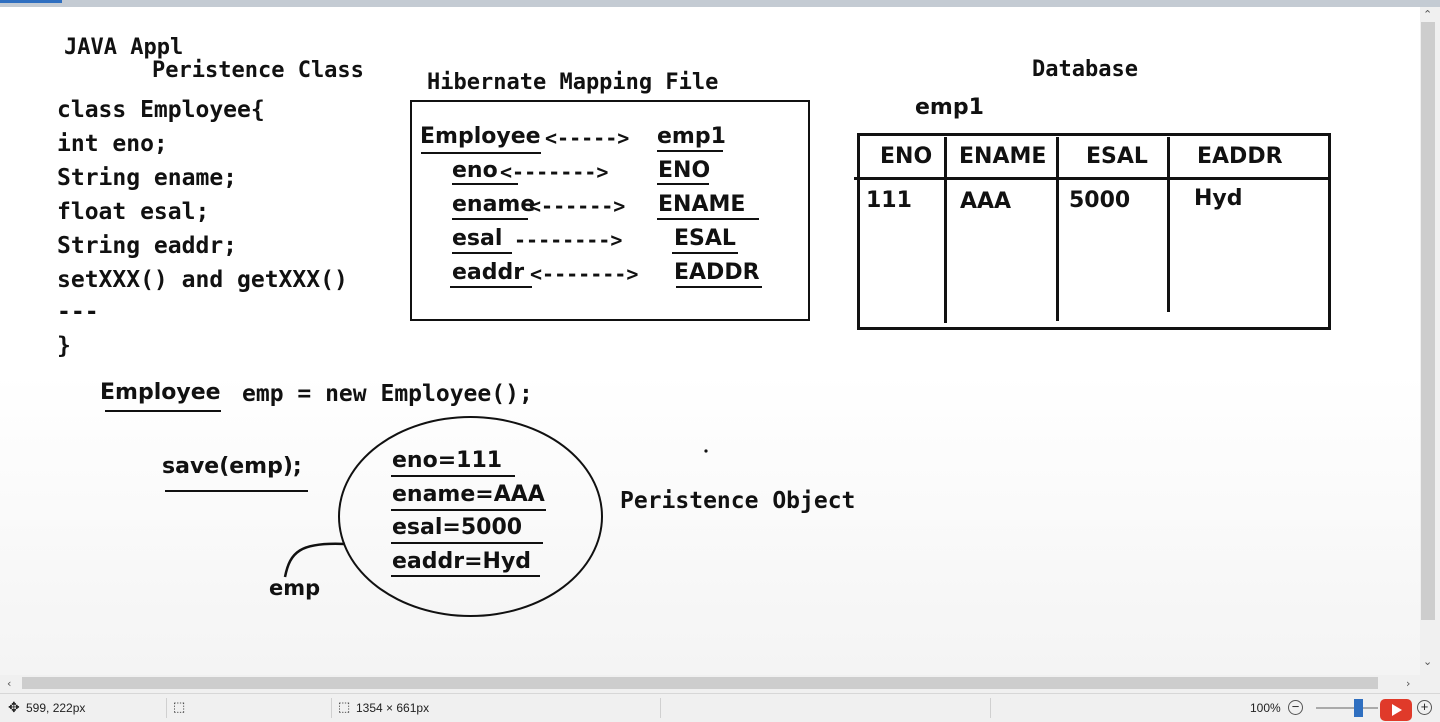  Describe the element at coordinates (31, 1) in the screenshot. I see `active-tab-accent` at that location.